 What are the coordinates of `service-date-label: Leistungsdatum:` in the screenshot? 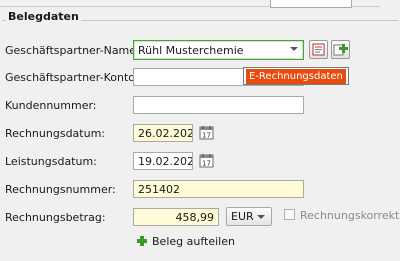 It's located at (51, 161).